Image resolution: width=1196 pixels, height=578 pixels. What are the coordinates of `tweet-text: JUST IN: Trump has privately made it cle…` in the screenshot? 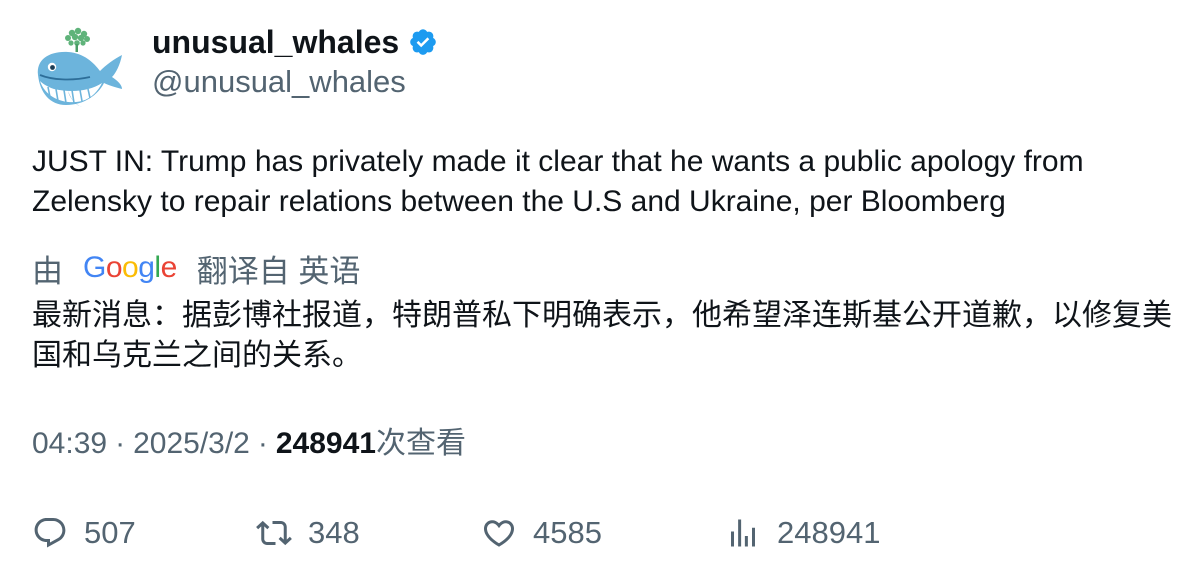 It's located at (558, 181).